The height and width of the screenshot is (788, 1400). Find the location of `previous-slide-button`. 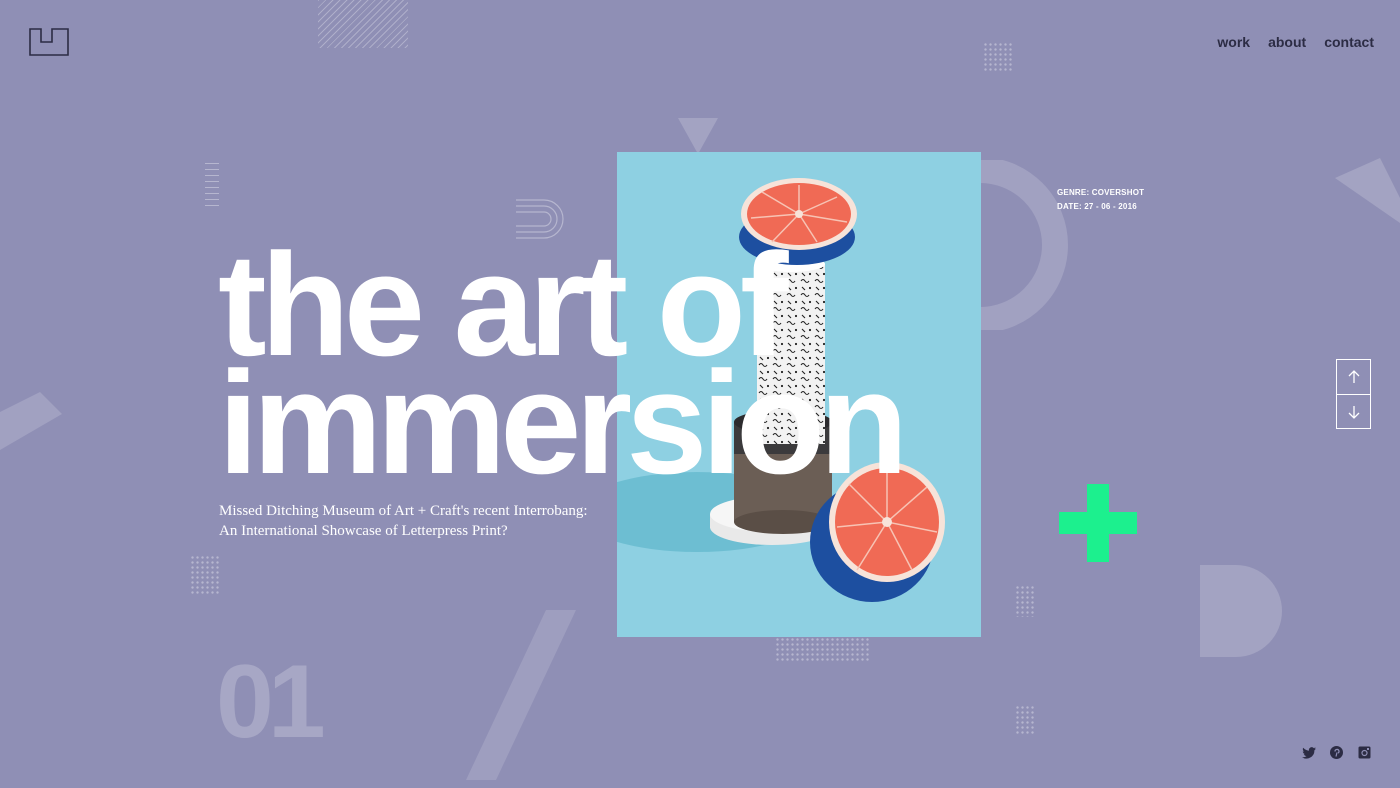

previous-slide-button is located at coordinates (1353, 377).